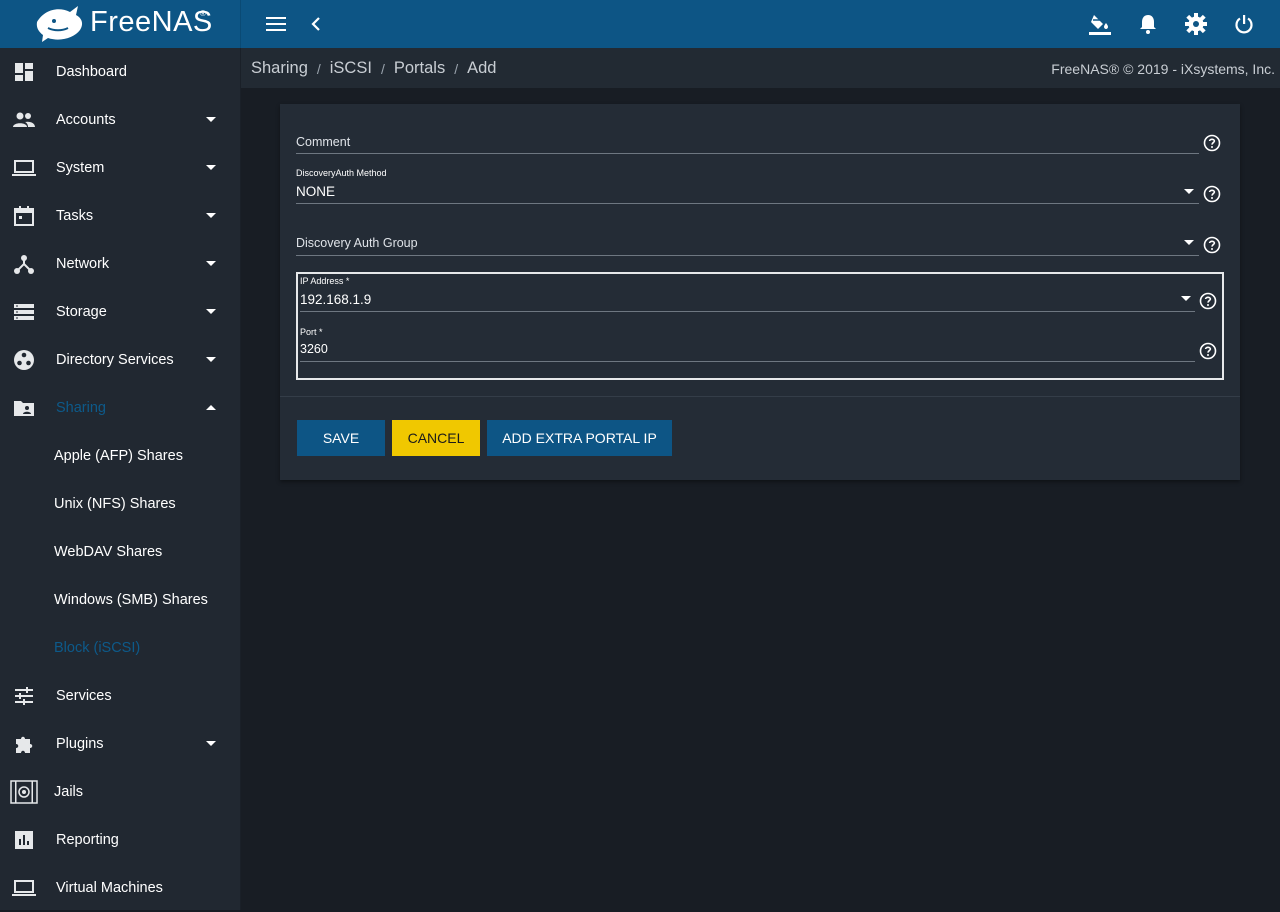 The width and height of the screenshot is (1280, 912). I want to click on sidebar-label: Windows (SMB) Shares, so click(131, 600).